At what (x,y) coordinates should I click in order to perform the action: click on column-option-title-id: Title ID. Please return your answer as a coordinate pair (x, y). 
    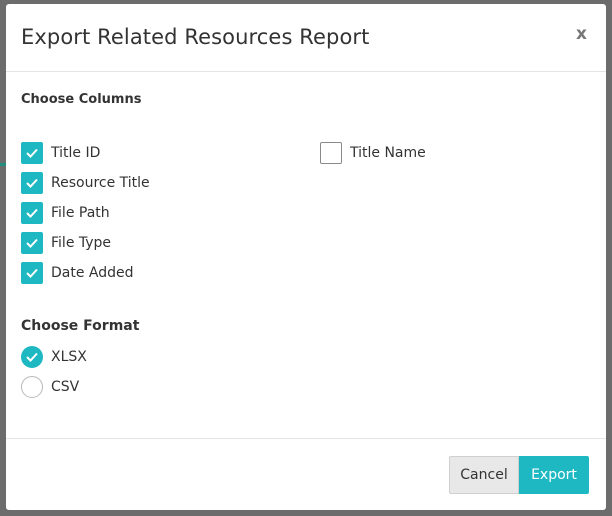
    Looking at the image, I should click on (60, 153).